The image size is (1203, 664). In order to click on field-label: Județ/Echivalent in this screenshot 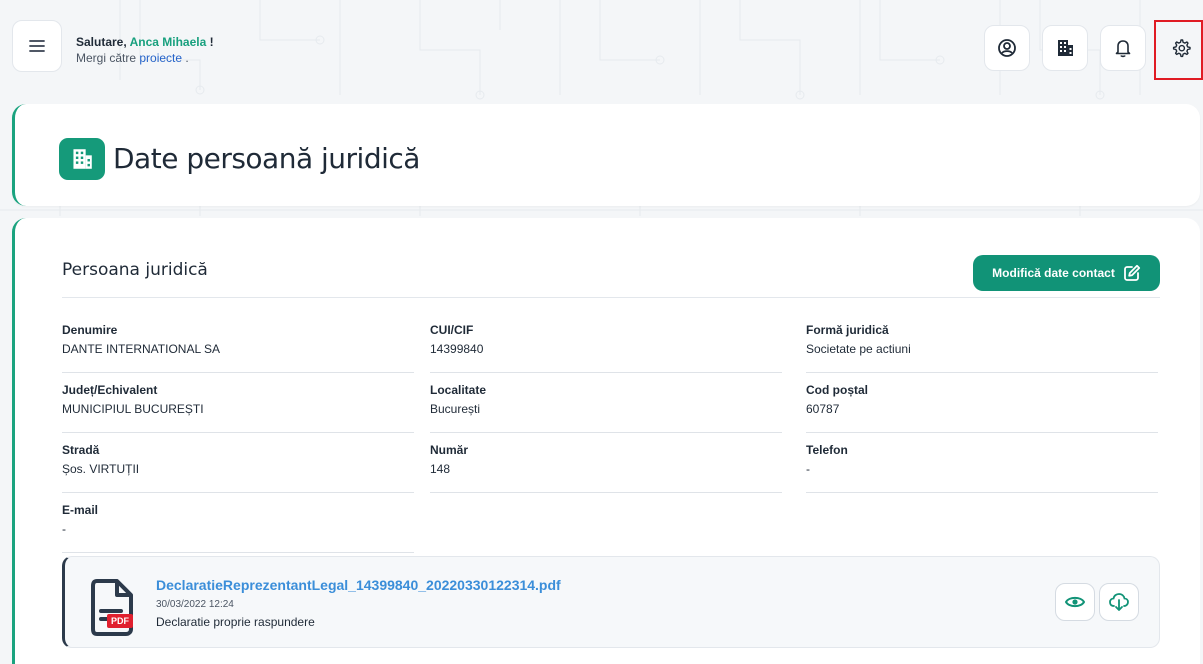, I will do `click(110, 390)`.